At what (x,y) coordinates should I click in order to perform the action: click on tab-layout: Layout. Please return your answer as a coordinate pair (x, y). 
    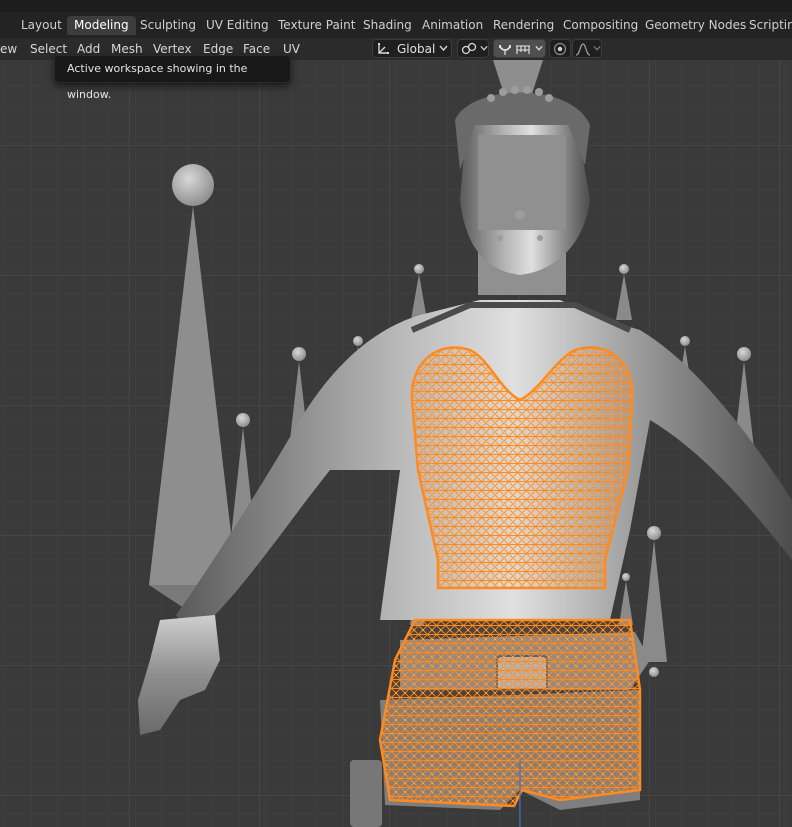
    Looking at the image, I should click on (41, 25).